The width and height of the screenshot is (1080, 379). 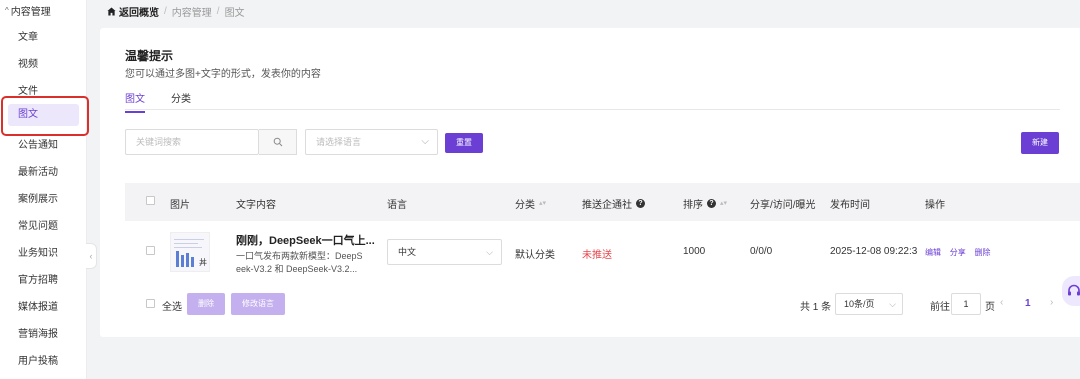 What do you see at coordinates (38, 143) in the screenshot?
I see `sidebar-item-announcements: 公告通知` at bounding box center [38, 143].